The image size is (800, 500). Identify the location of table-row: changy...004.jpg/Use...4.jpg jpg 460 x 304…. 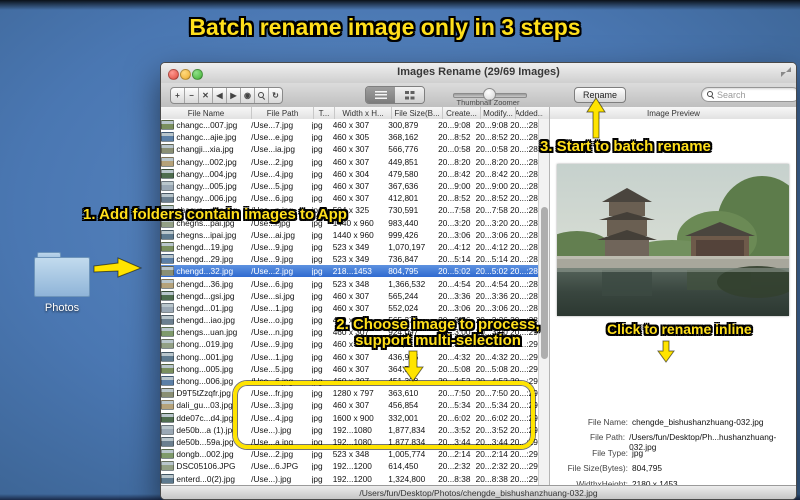
(349, 174).